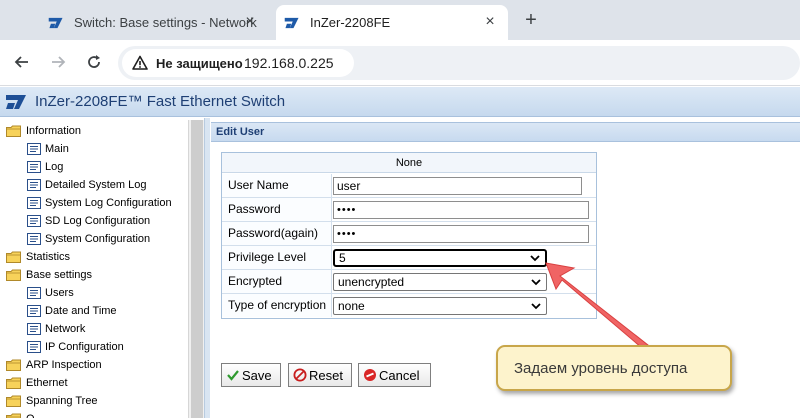 The width and height of the screenshot is (800, 418). Describe the element at coordinates (48, 257) in the screenshot. I see `sidebar-item-label: Statistics` at that location.